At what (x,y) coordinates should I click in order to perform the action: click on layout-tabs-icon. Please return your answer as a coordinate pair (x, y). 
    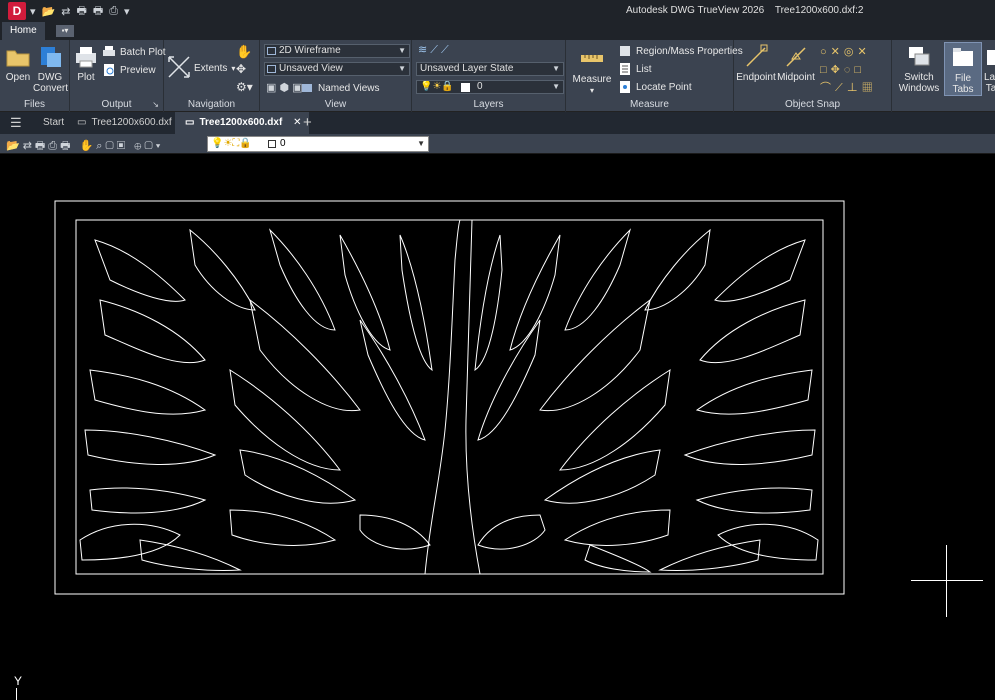
    Looking at the image, I should click on (991, 57).